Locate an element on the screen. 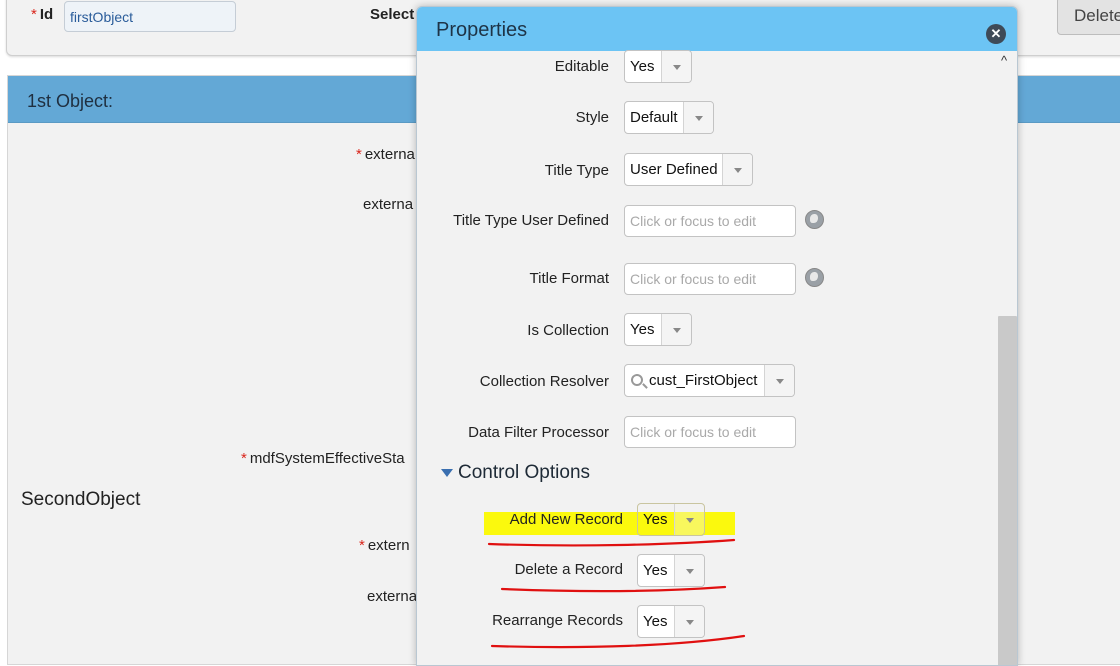 Image resolution: width=1120 pixels, height=666 pixels. annotation-underlines is located at coordinates (616, 593).